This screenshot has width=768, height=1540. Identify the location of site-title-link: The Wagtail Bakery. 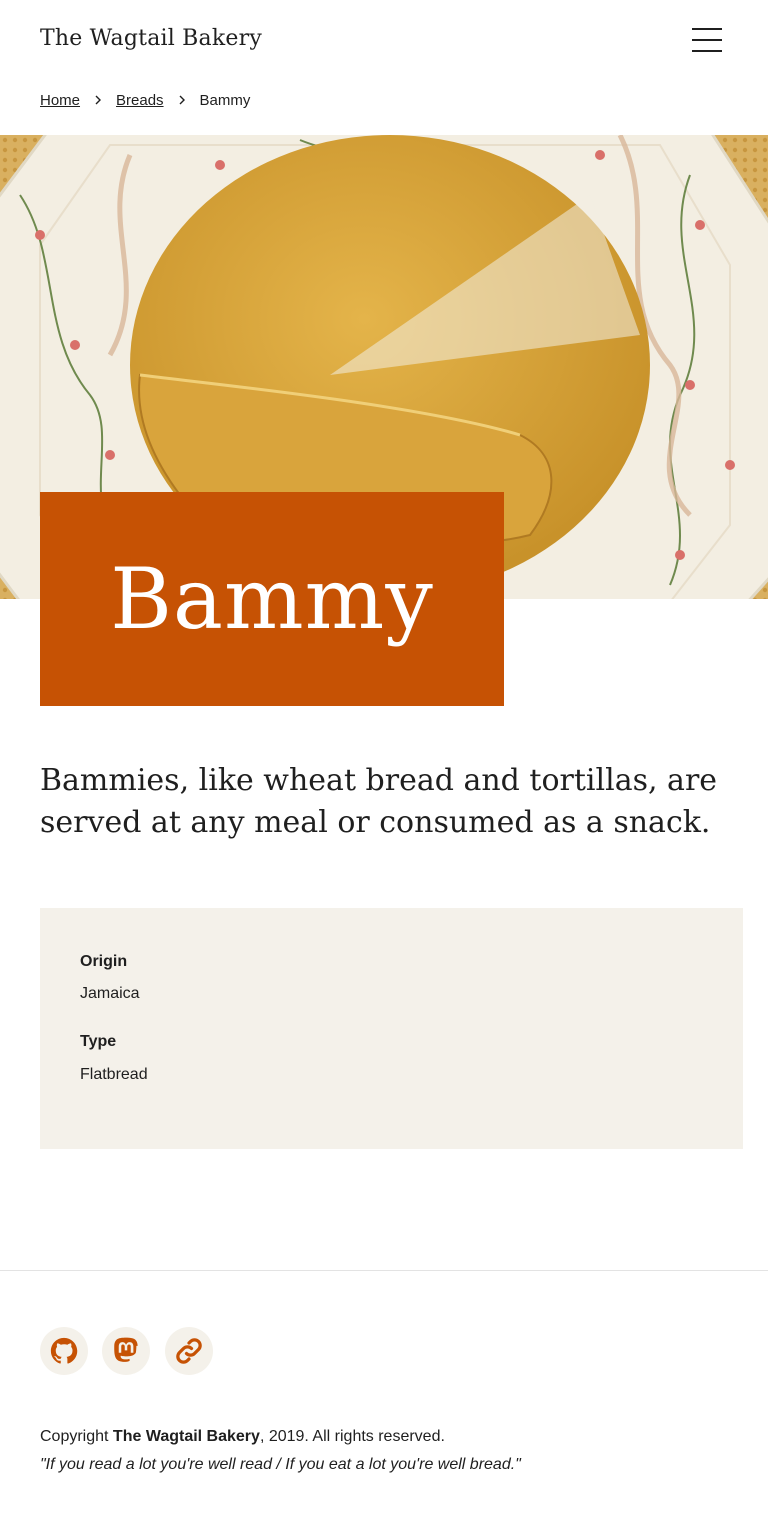
(151, 38).